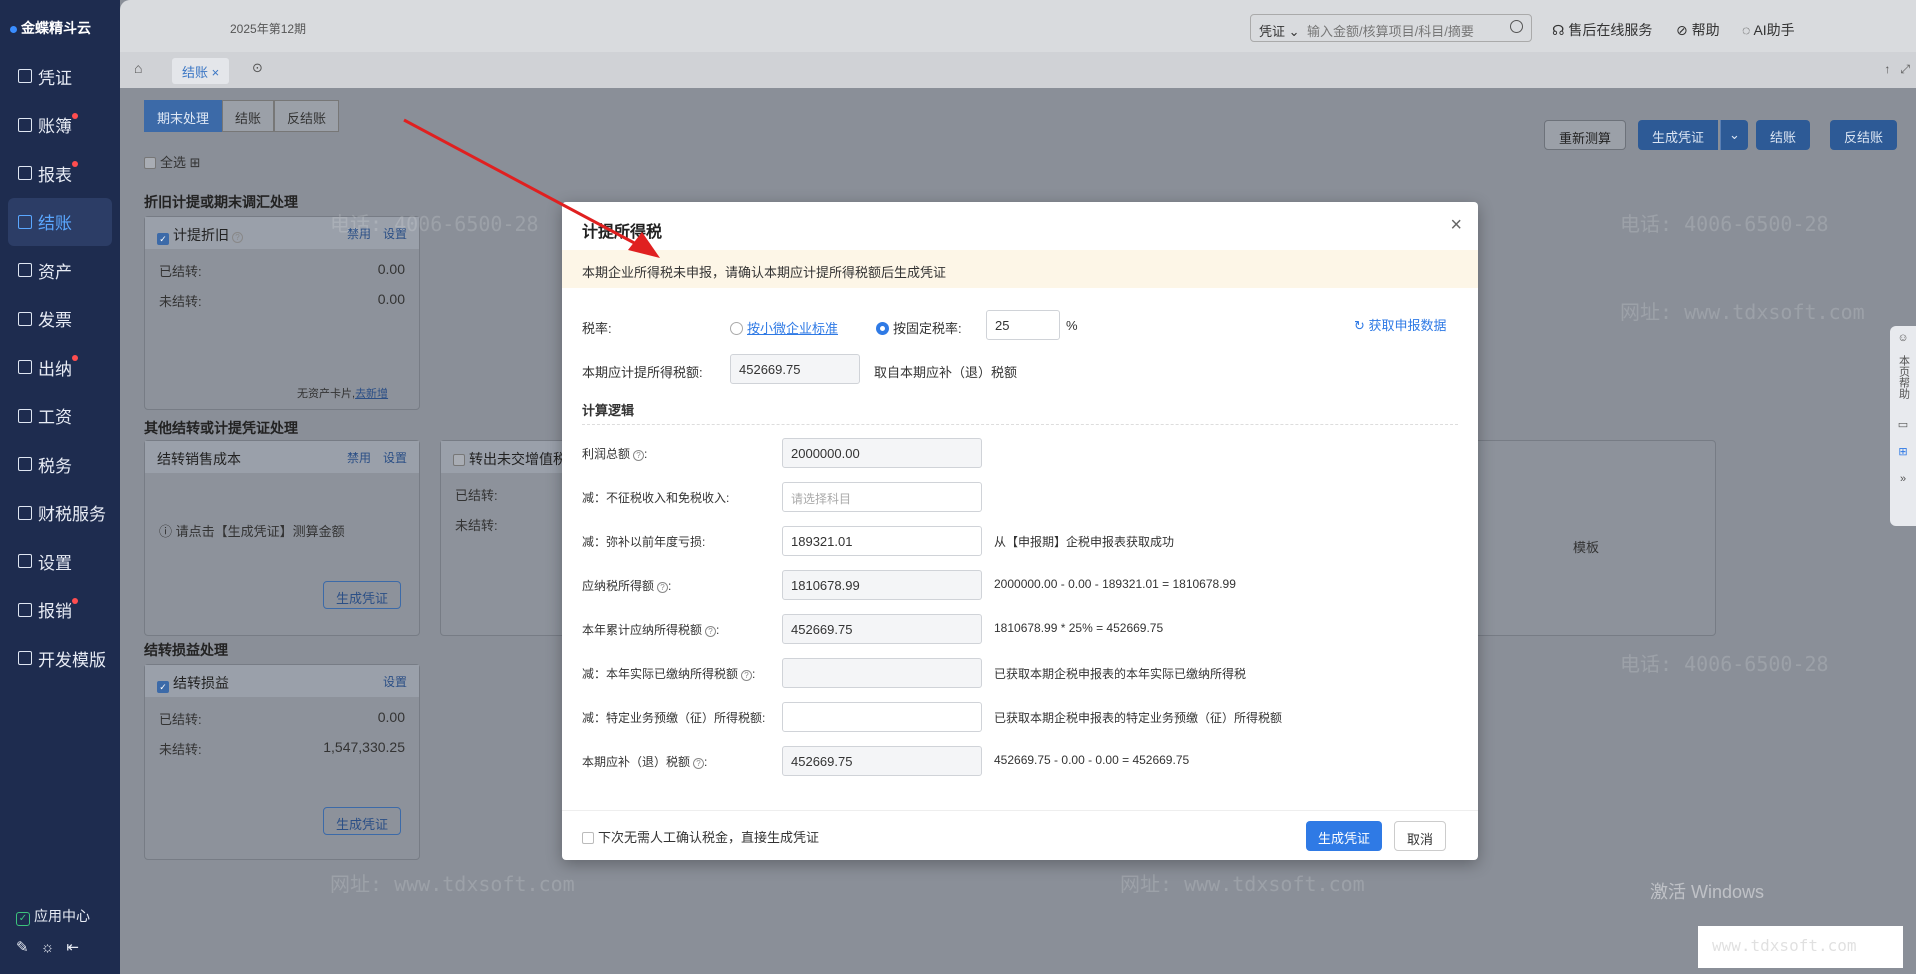 This screenshot has width=1916, height=974. What do you see at coordinates (25, 658) in the screenshot?
I see `info-icon` at bounding box center [25, 658].